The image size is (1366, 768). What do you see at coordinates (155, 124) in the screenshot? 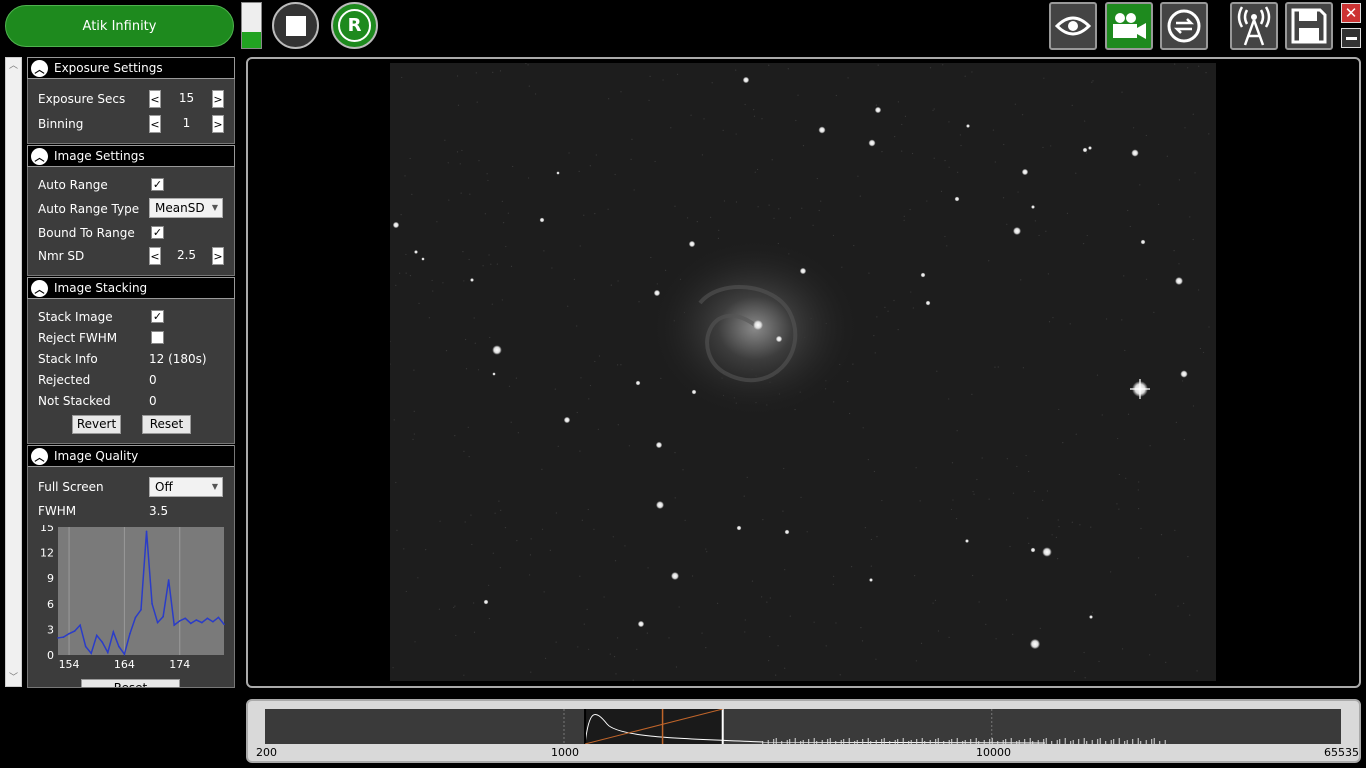
I see `binning-decrement-button: <` at bounding box center [155, 124].